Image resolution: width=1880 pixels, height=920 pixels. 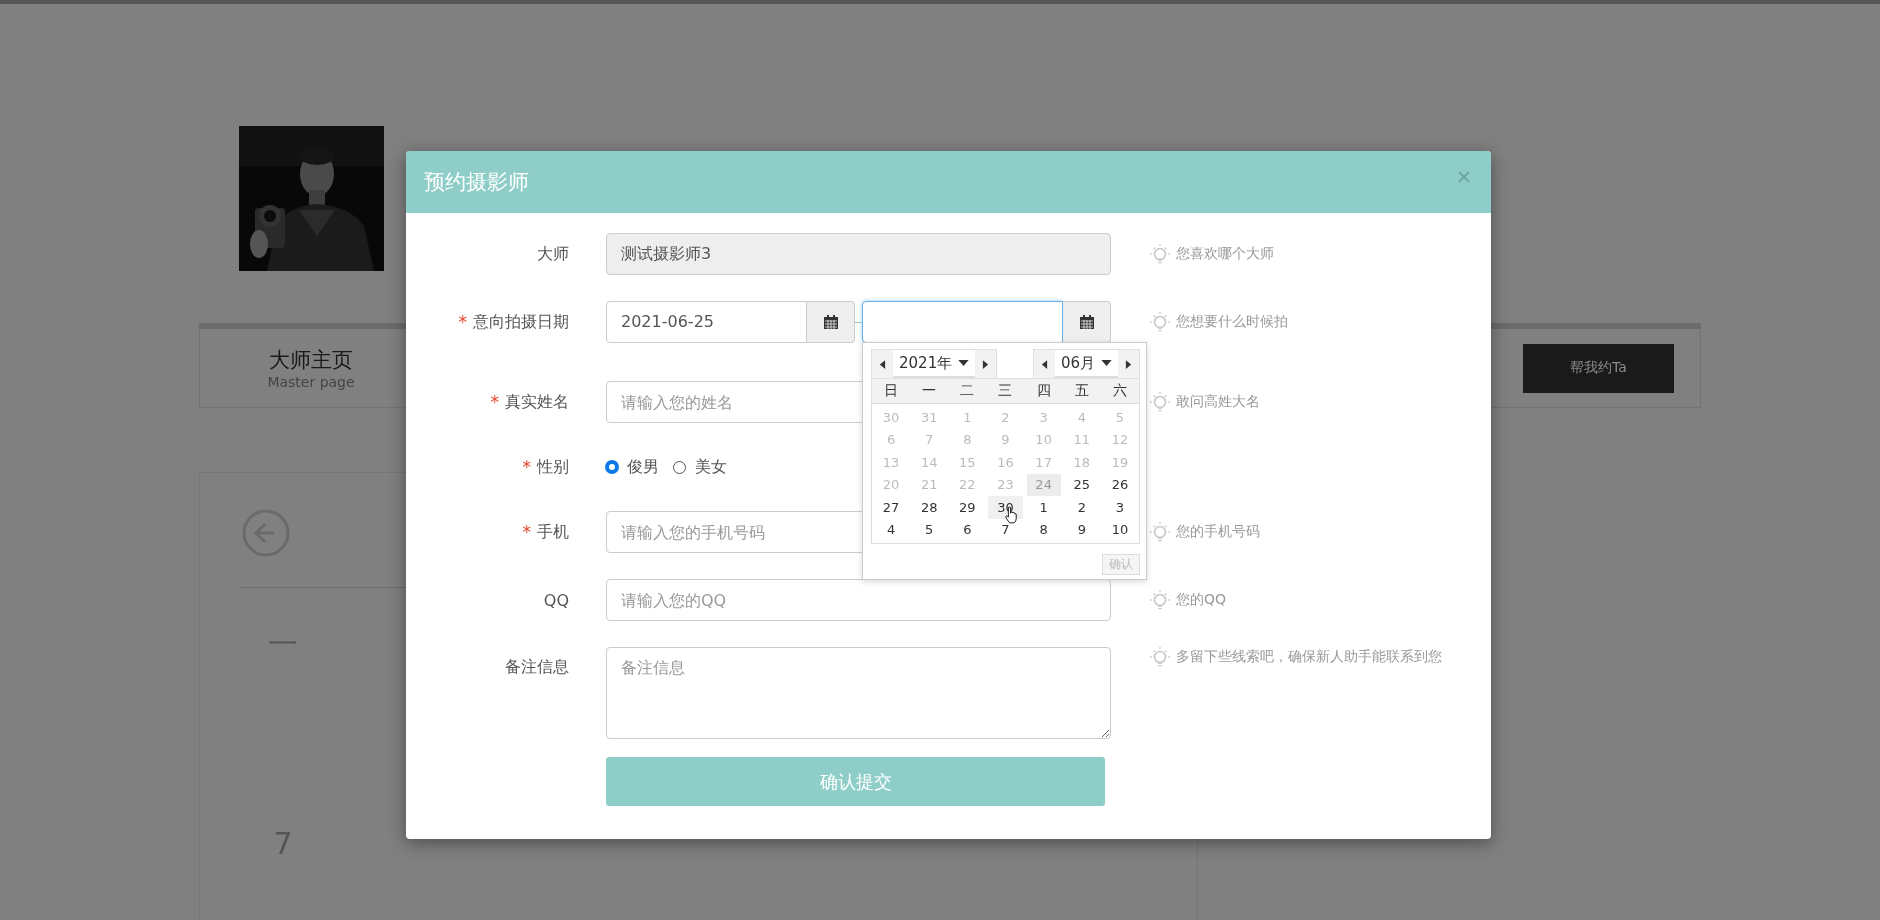 I want to click on dialog-title: 预约摄影师, so click(x=476, y=182).